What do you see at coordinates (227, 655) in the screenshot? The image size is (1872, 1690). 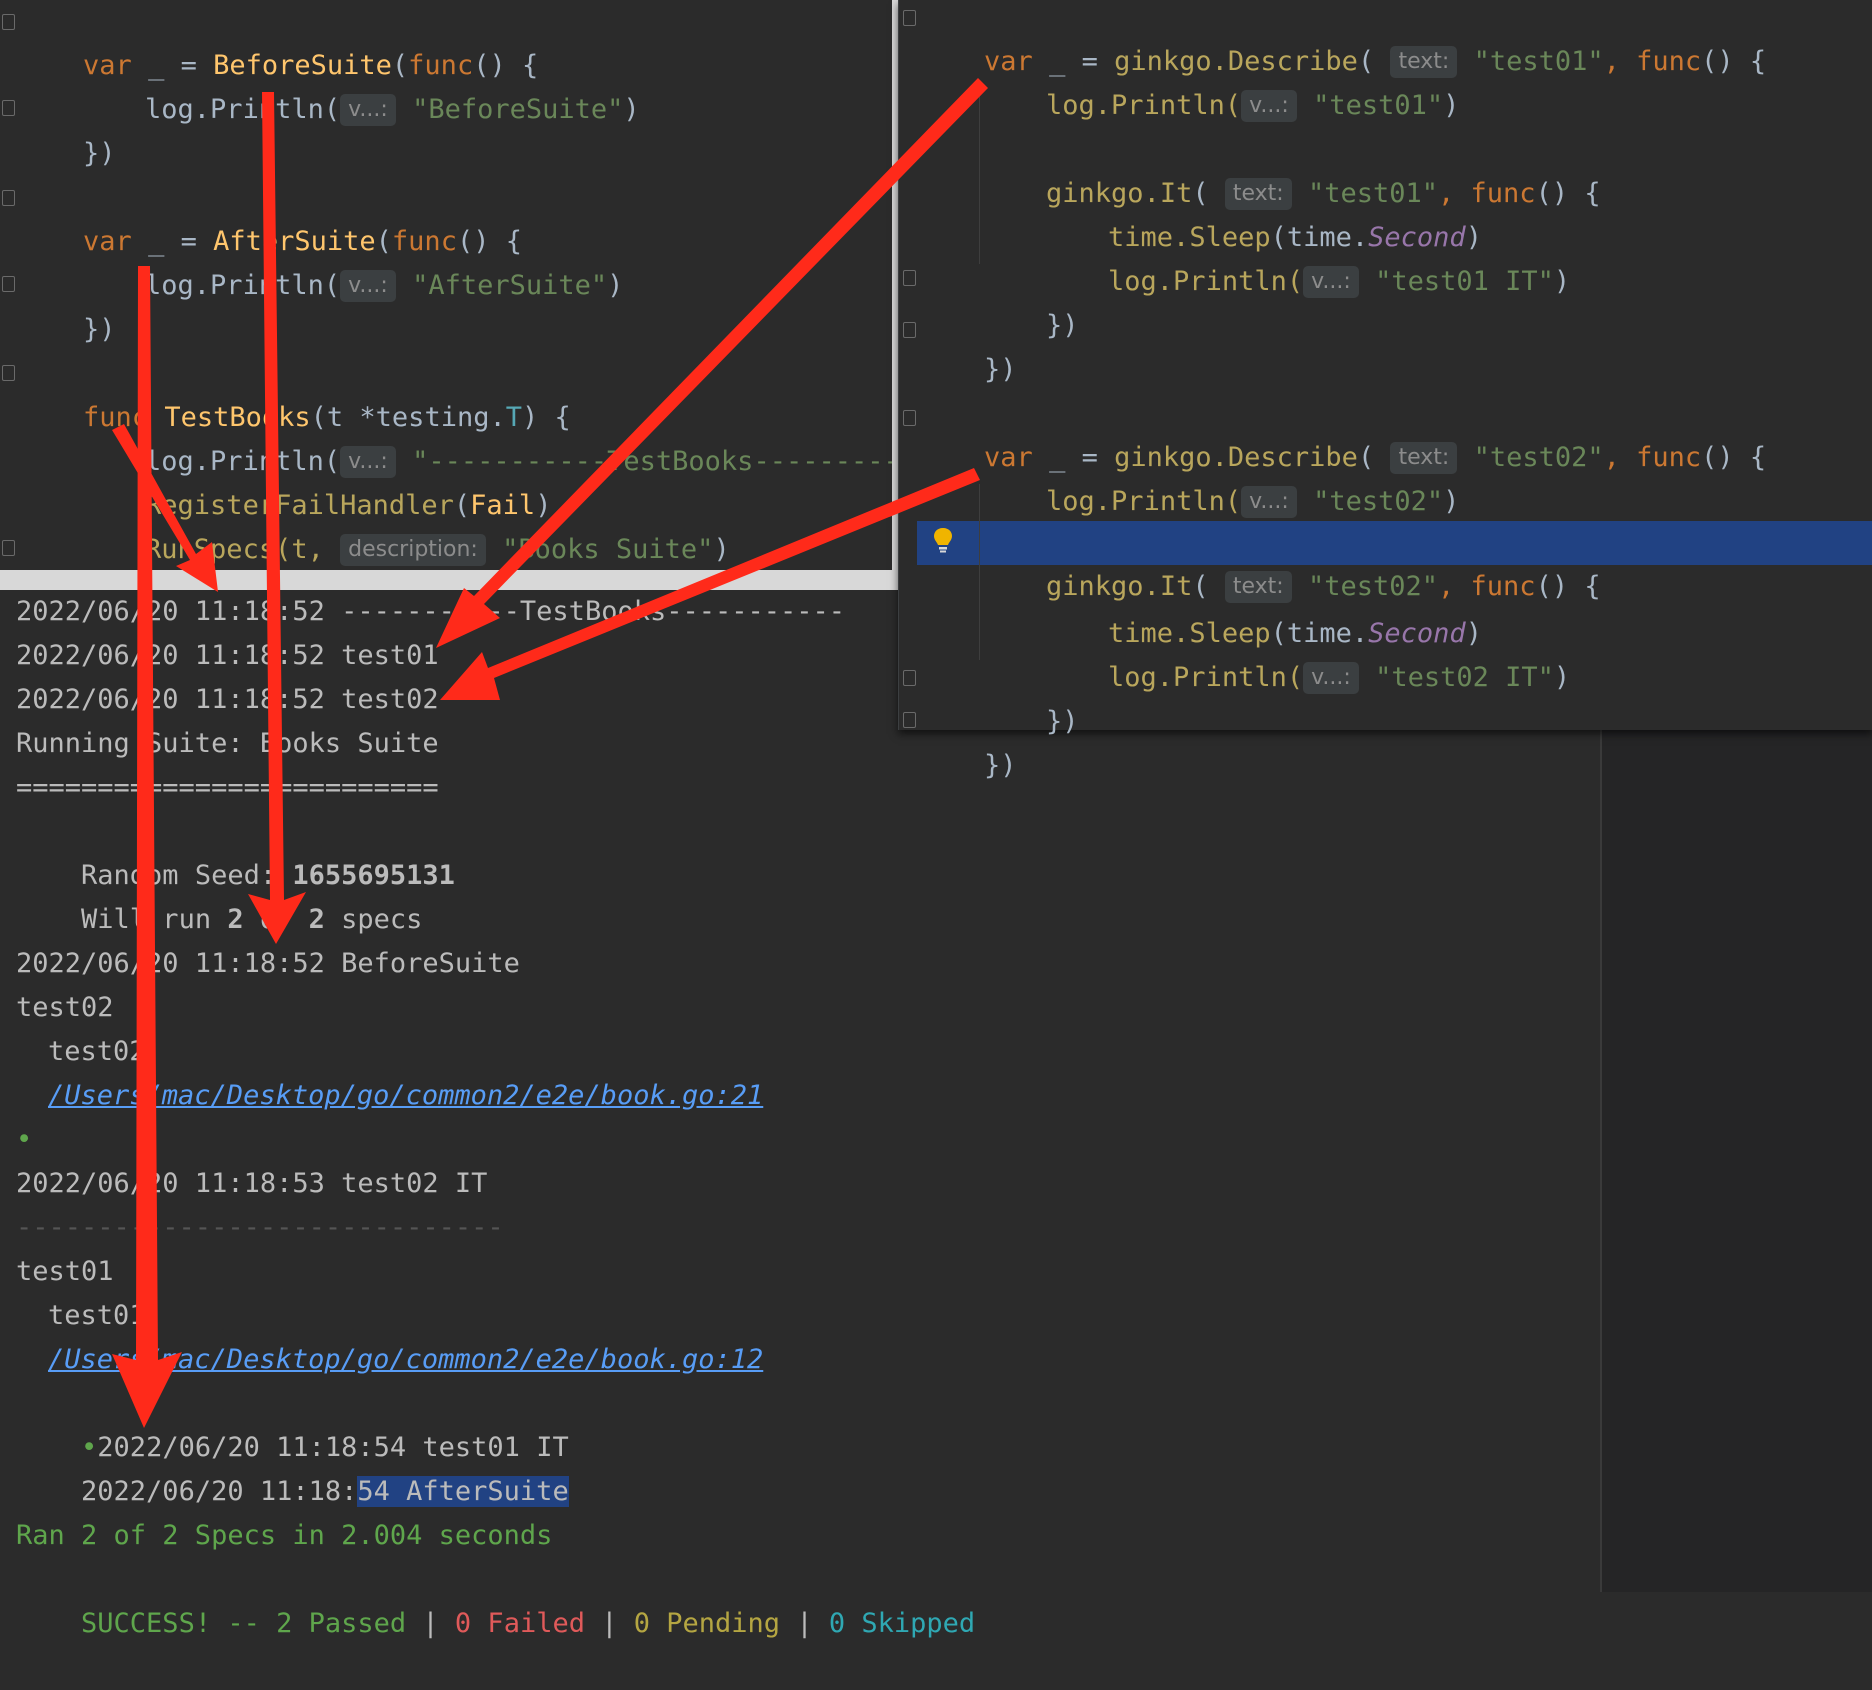 I see `console-line: 2022/06/20 11:18:52 test01` at bounding box center [227, 655].